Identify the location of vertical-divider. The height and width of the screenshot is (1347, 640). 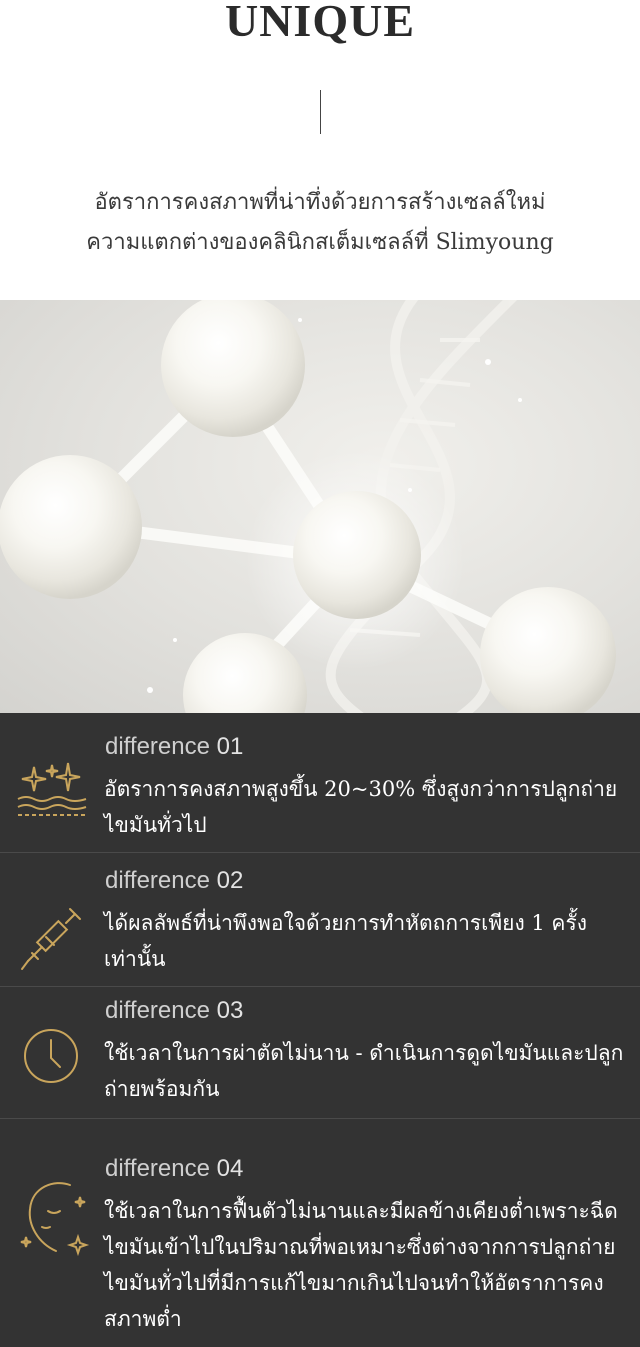
(320, 112).